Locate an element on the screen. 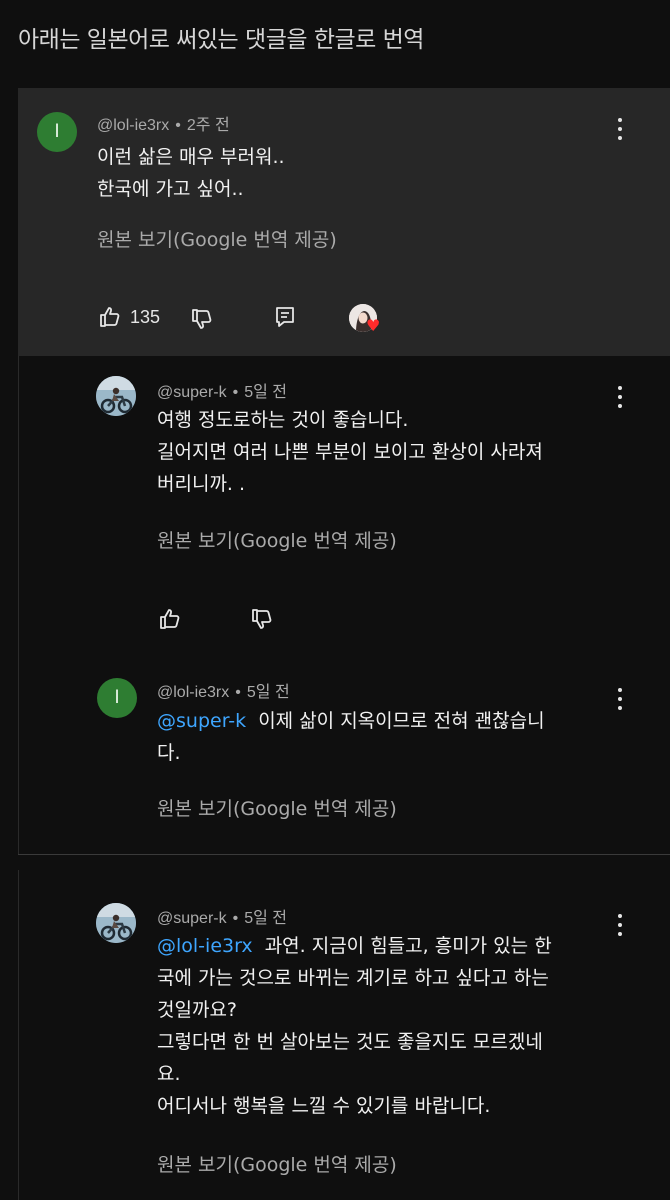 This screenshot has height=1200, width=670. comment-line: 국에 가는 것으로 바뀌는 계기로 하고 싶다고 하는 is located at coordinates (353, 978).